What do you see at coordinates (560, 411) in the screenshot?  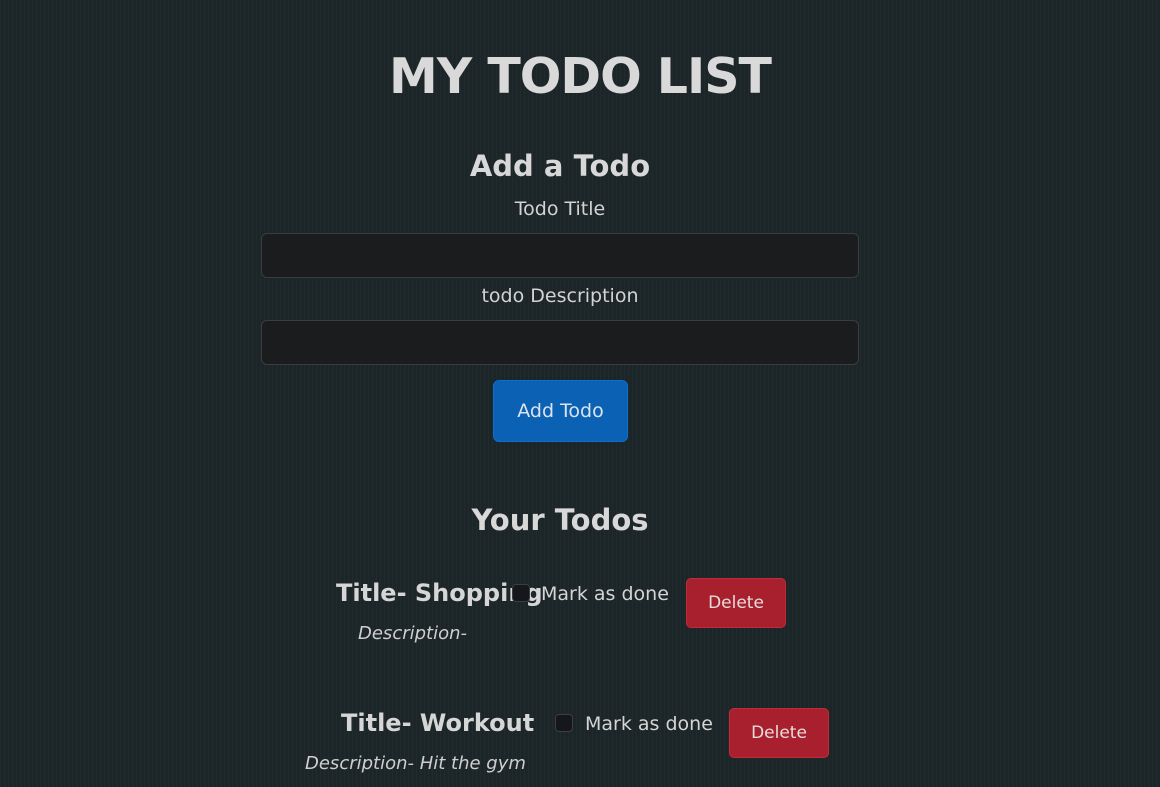 I see `add-todo-button: Add Todo` at bounding box center [560, 411].